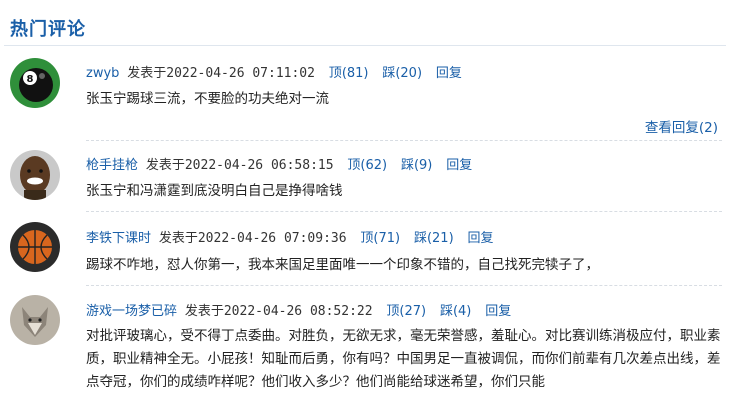 Image resolution: width=734 pixels, height=401 pixels. I want to click on upvote-button: 顶(71), so click(380, 238).